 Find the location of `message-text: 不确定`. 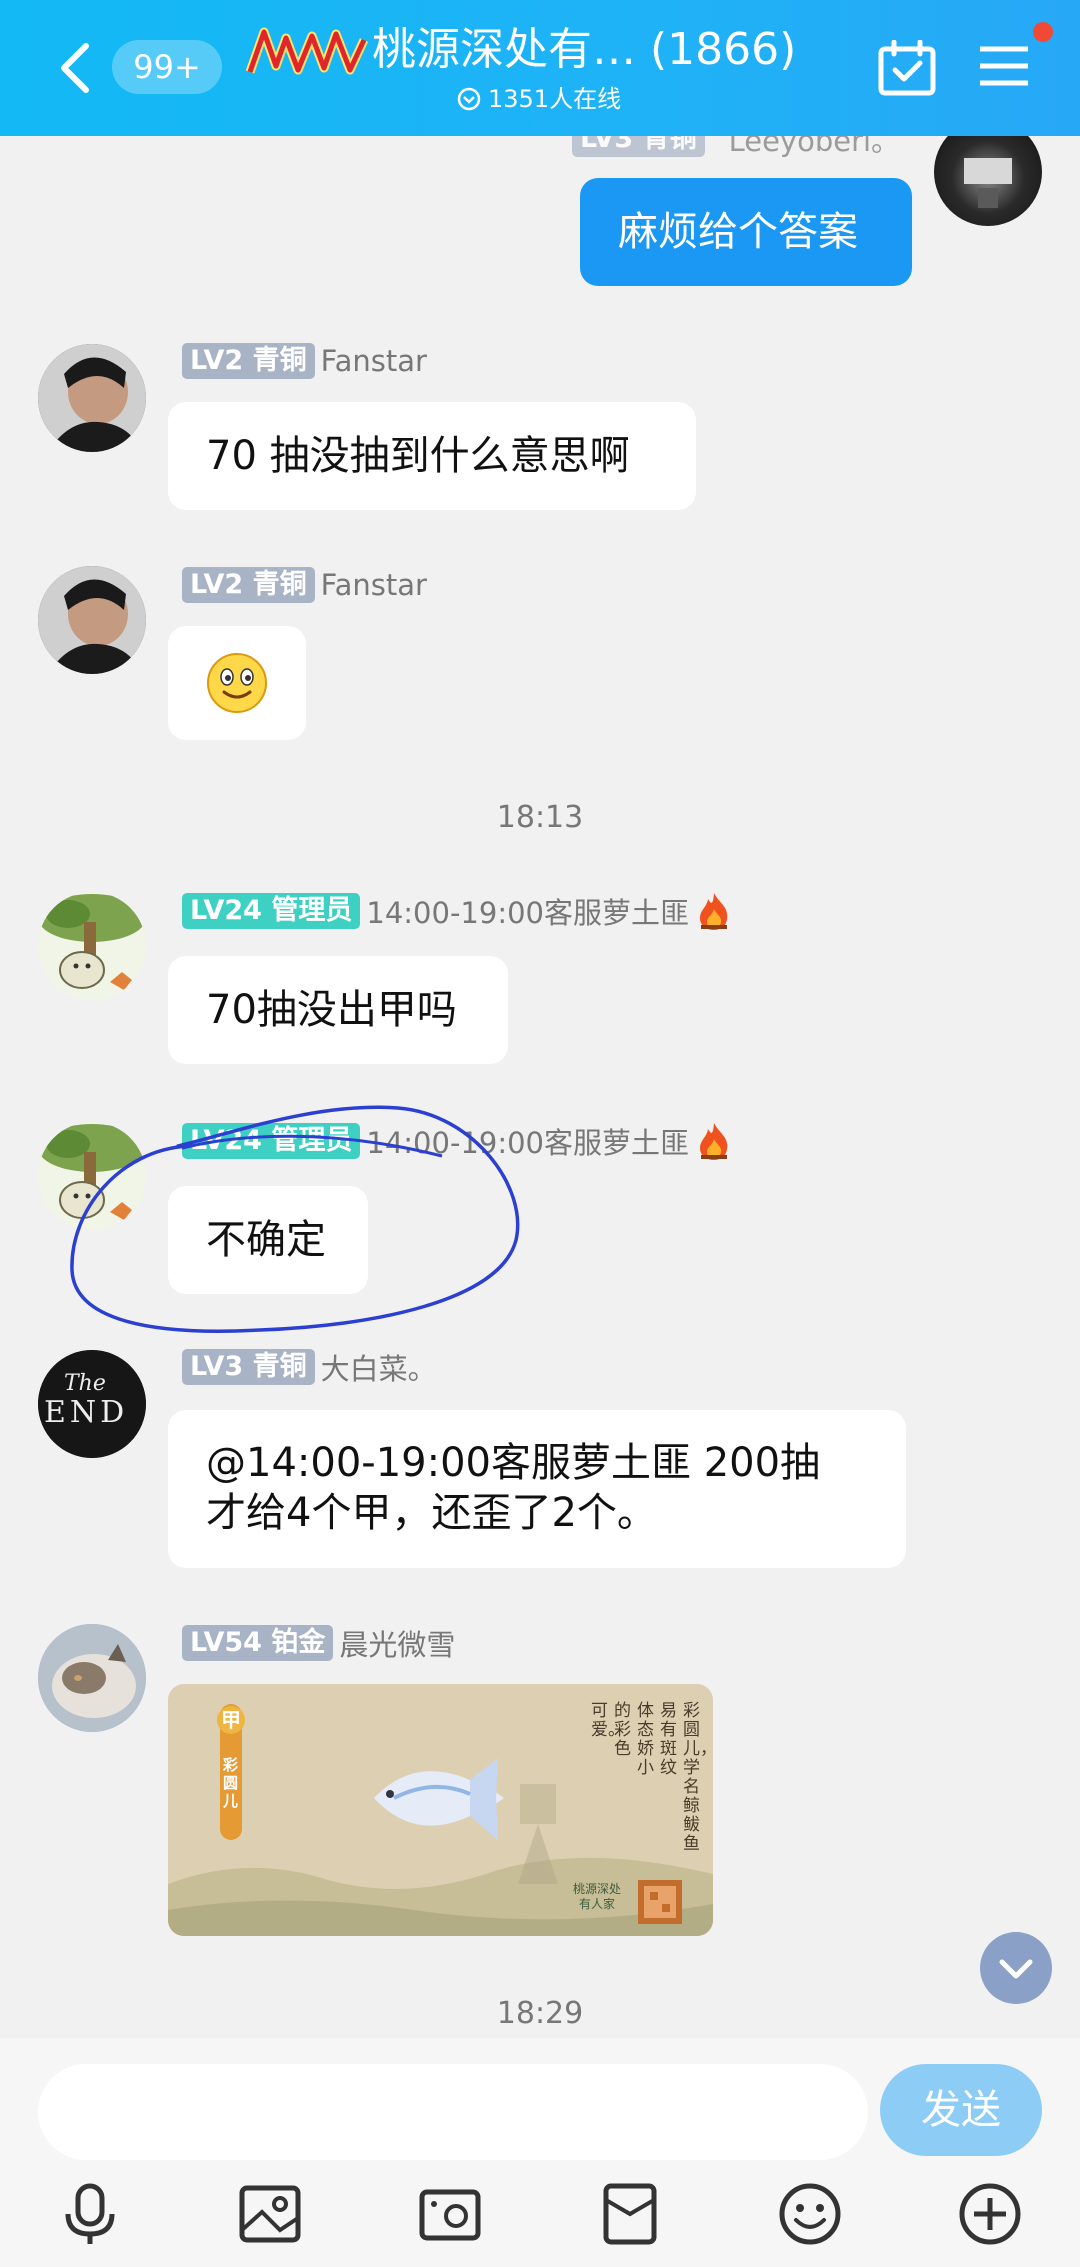

message-text: 不确定 is located at coordinates (266, 1240).